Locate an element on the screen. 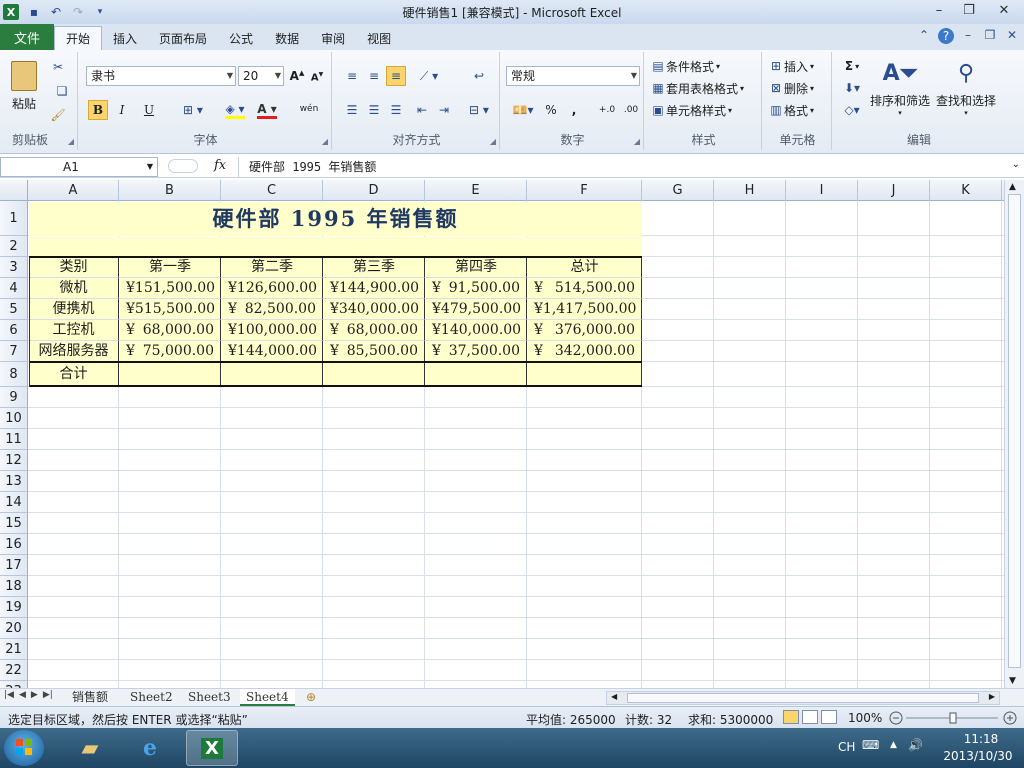 The width and height of the screenshot is (1024, 768). fill-button: ⬇▾ is located at coordinates (852, 88).